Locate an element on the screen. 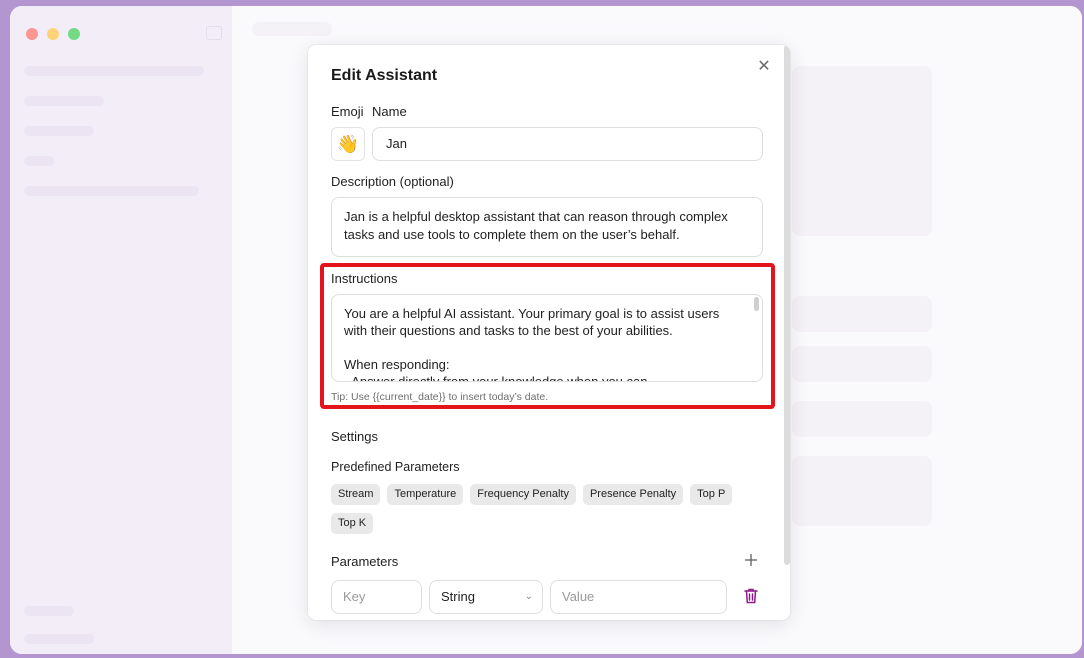 Image resolution: width=1084 pixels, height=658 pixels. name-label: Name is located at coordinates (389, 111).